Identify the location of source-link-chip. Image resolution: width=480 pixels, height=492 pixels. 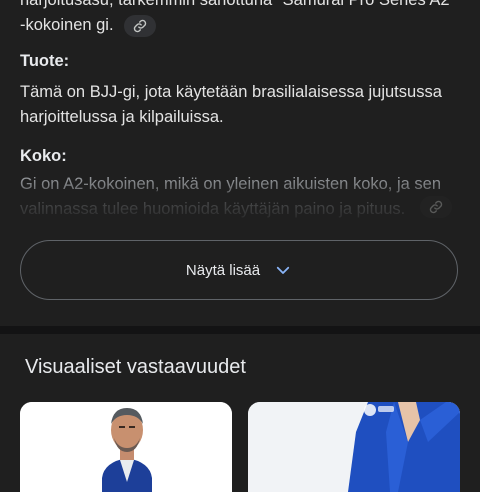
(140, 25).